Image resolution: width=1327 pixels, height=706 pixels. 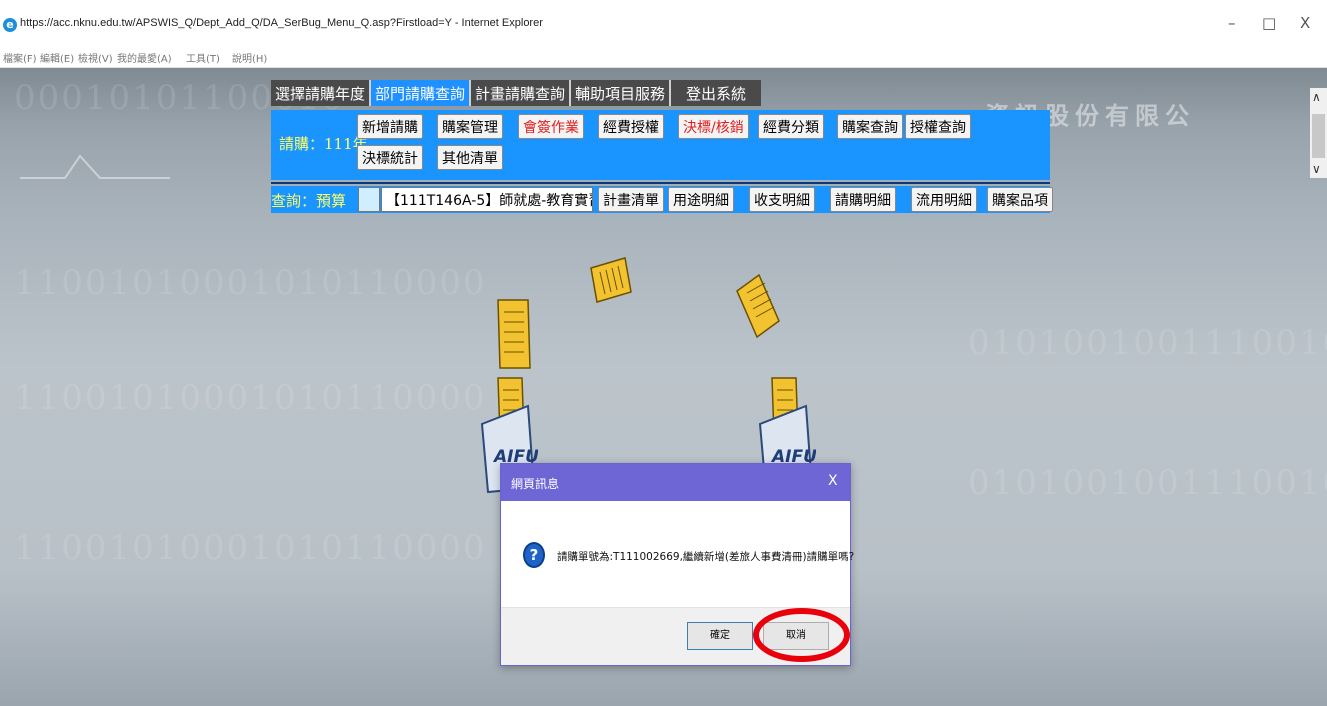 What do you see at coordinates (716, 93) in the screenshot?
I see `nav-logout: 登出系統` at bounding box center [716, 93].